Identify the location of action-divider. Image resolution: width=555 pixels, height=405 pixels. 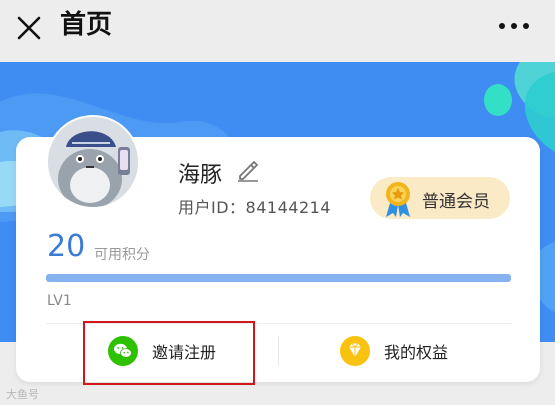
(278, 351).